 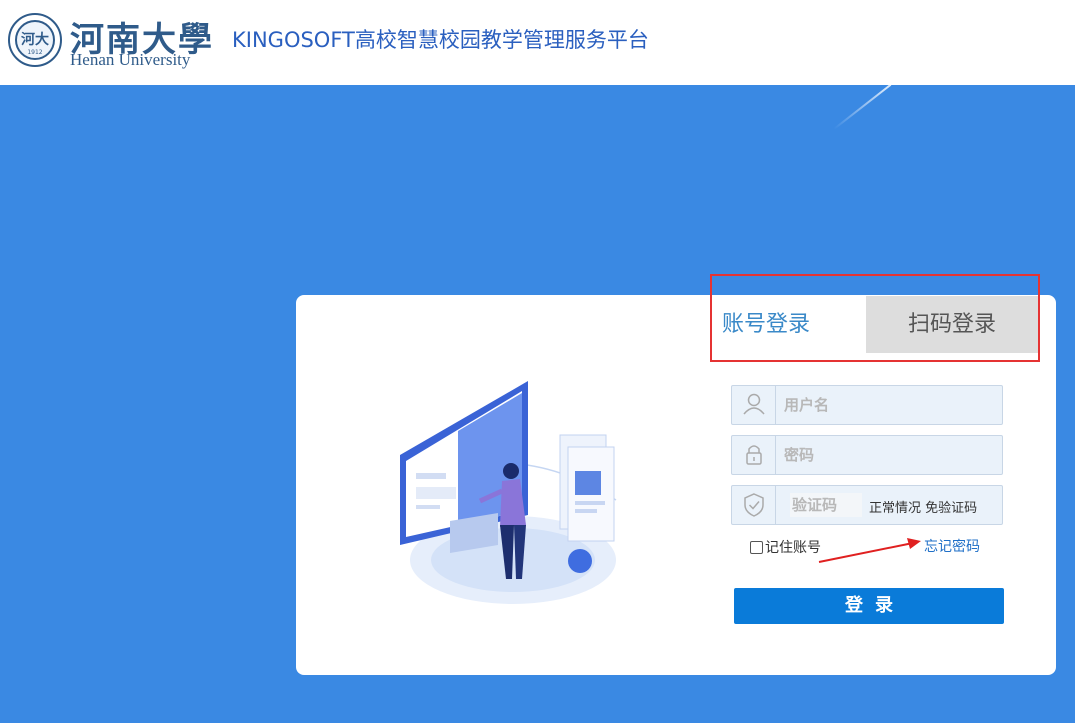 I want to click on user-icon, so click(x=754, y=405).